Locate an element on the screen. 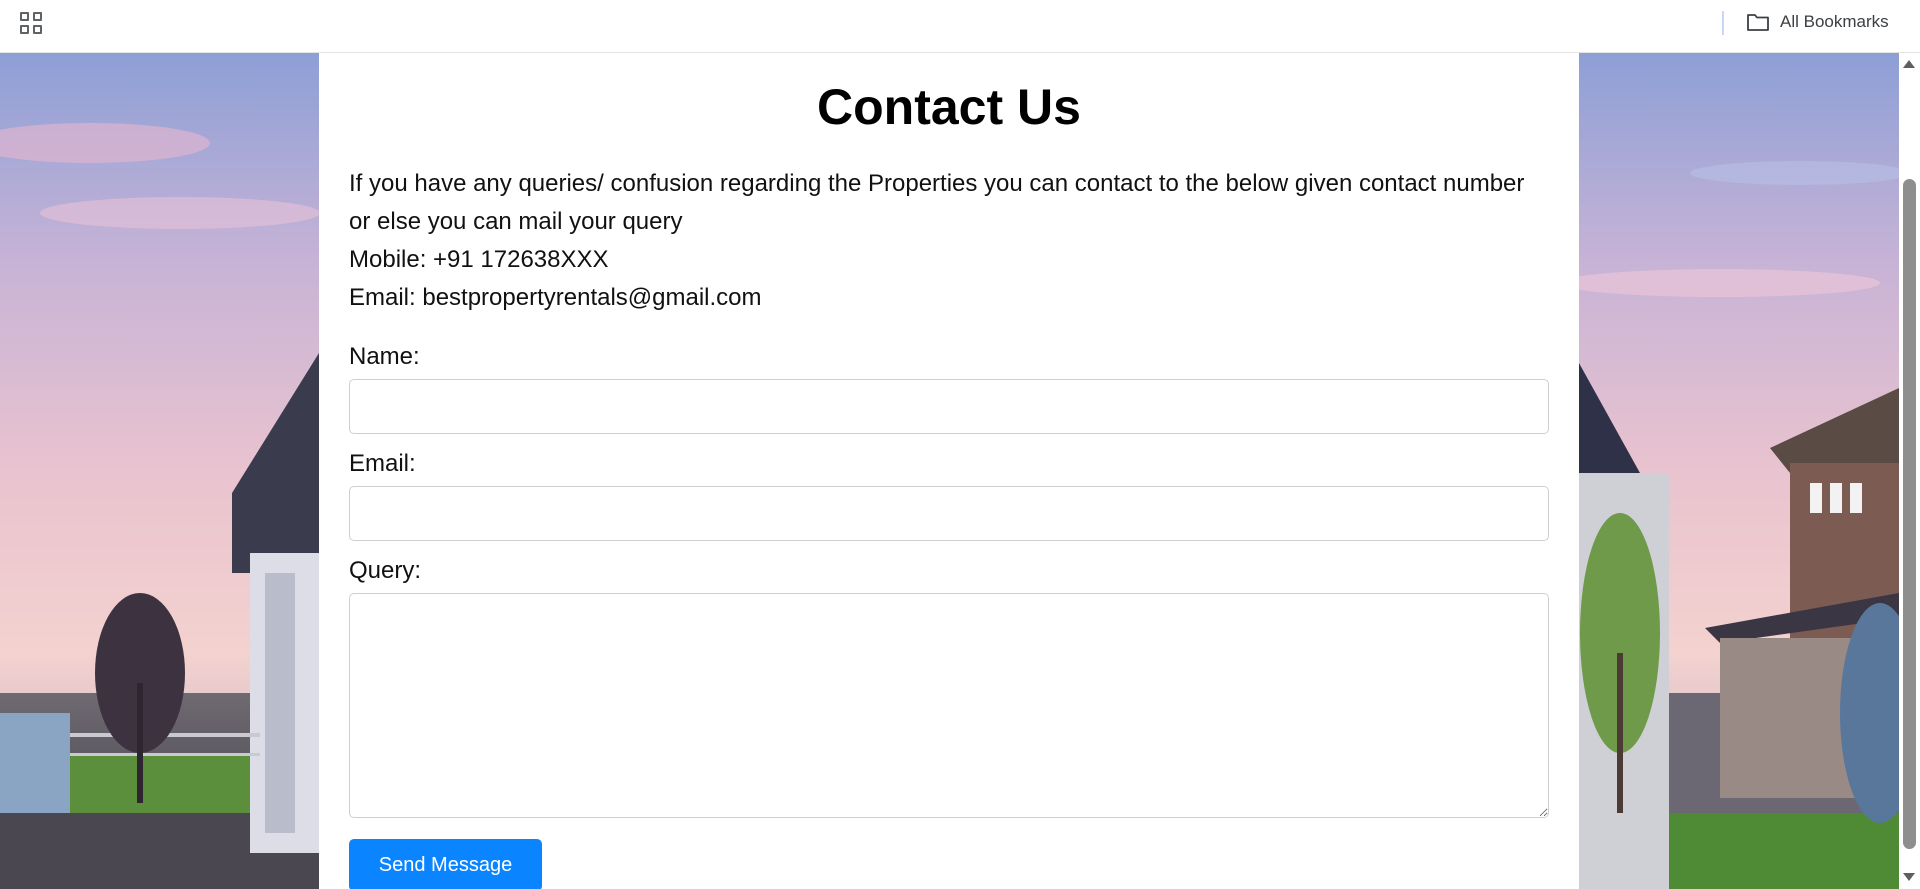 This screenshot has height=889, width=1920. send-message-button: Send Message is located at coordinates (445, 864).